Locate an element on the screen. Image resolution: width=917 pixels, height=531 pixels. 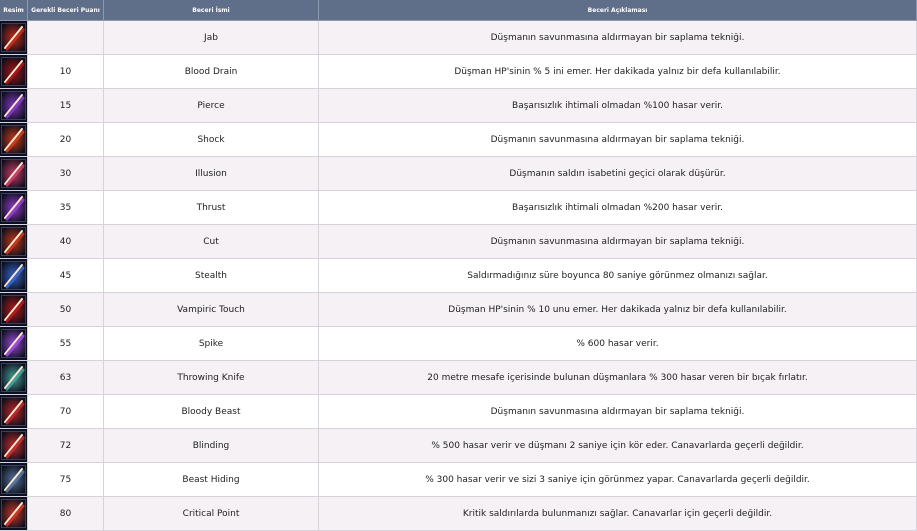
skill-name: Jab is located at coordinates (211, 37).